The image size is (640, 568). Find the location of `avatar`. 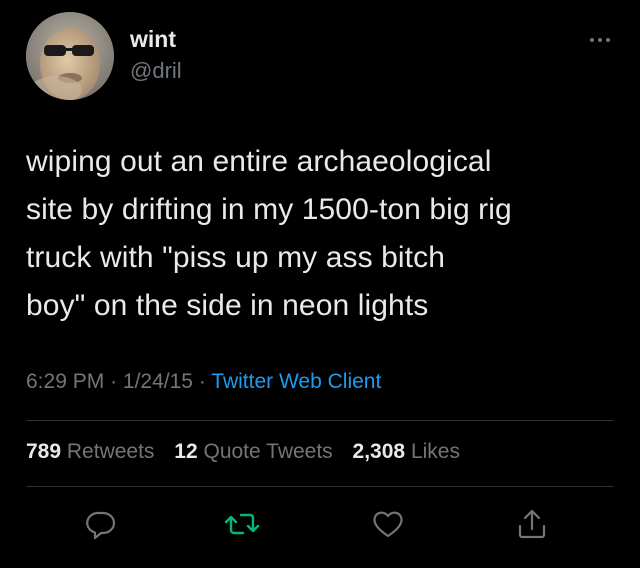

avatar is located at coordinates (70, 56).